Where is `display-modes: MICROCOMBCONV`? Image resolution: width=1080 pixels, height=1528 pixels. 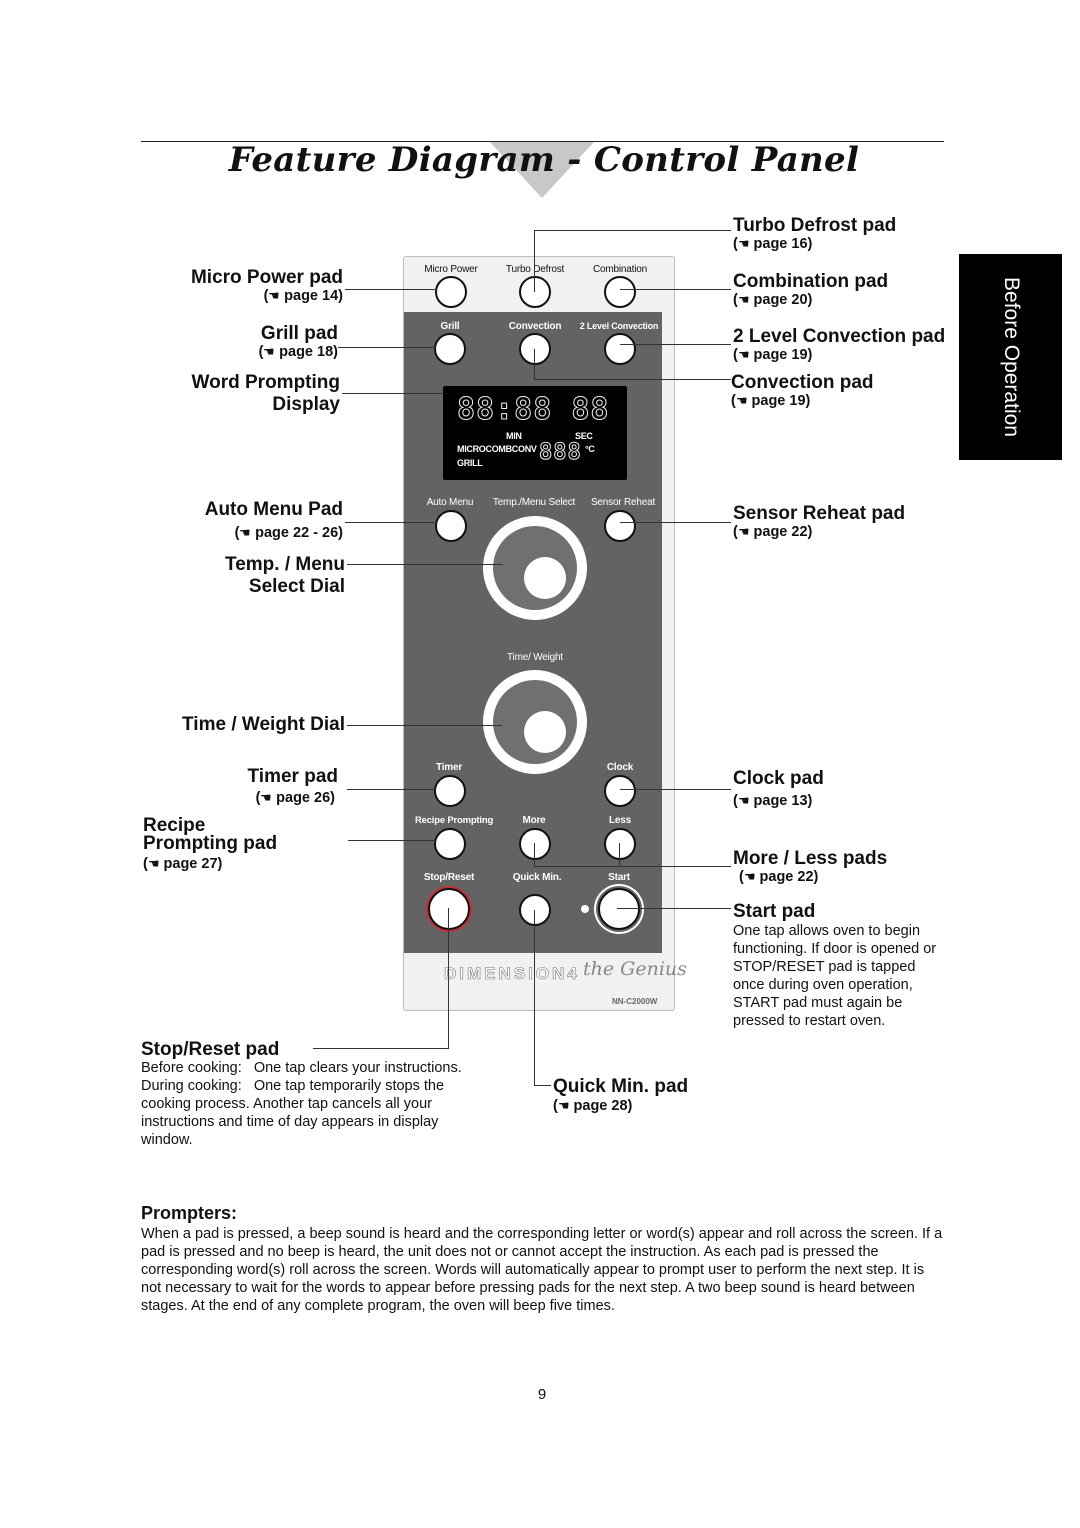 display-modes: MICROCOMBCONV is located at coordinates (497, 449).